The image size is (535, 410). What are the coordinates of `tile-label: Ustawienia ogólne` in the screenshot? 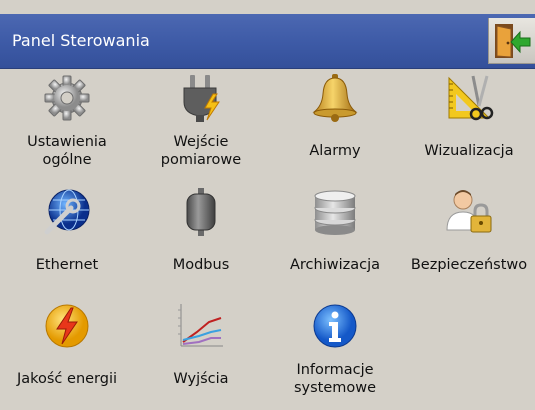 It's located at (67, 151).